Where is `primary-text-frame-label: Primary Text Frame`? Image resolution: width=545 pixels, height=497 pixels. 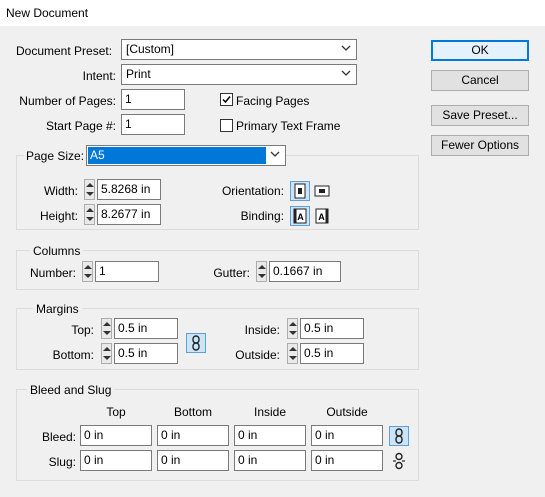
primary-text-frame-label: Primary Text Frame is located at coordinates (288, 126).